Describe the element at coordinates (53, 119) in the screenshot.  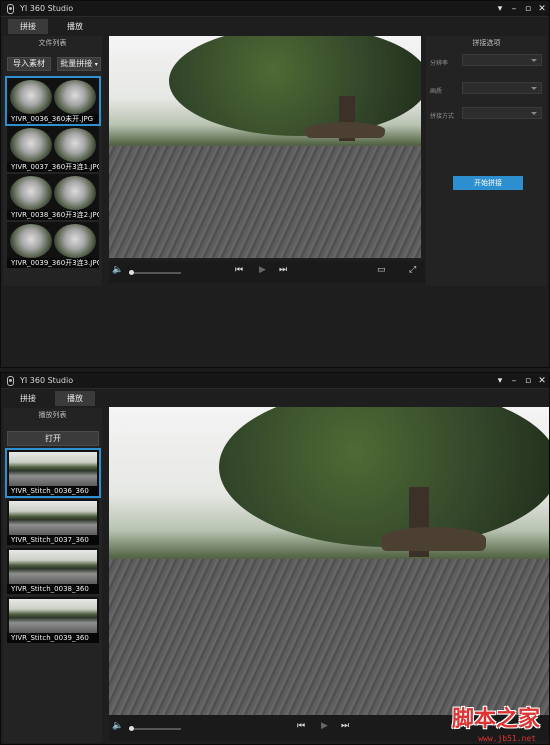
I see `file-name: YIVR_0036_360未开.JPG` at that location.